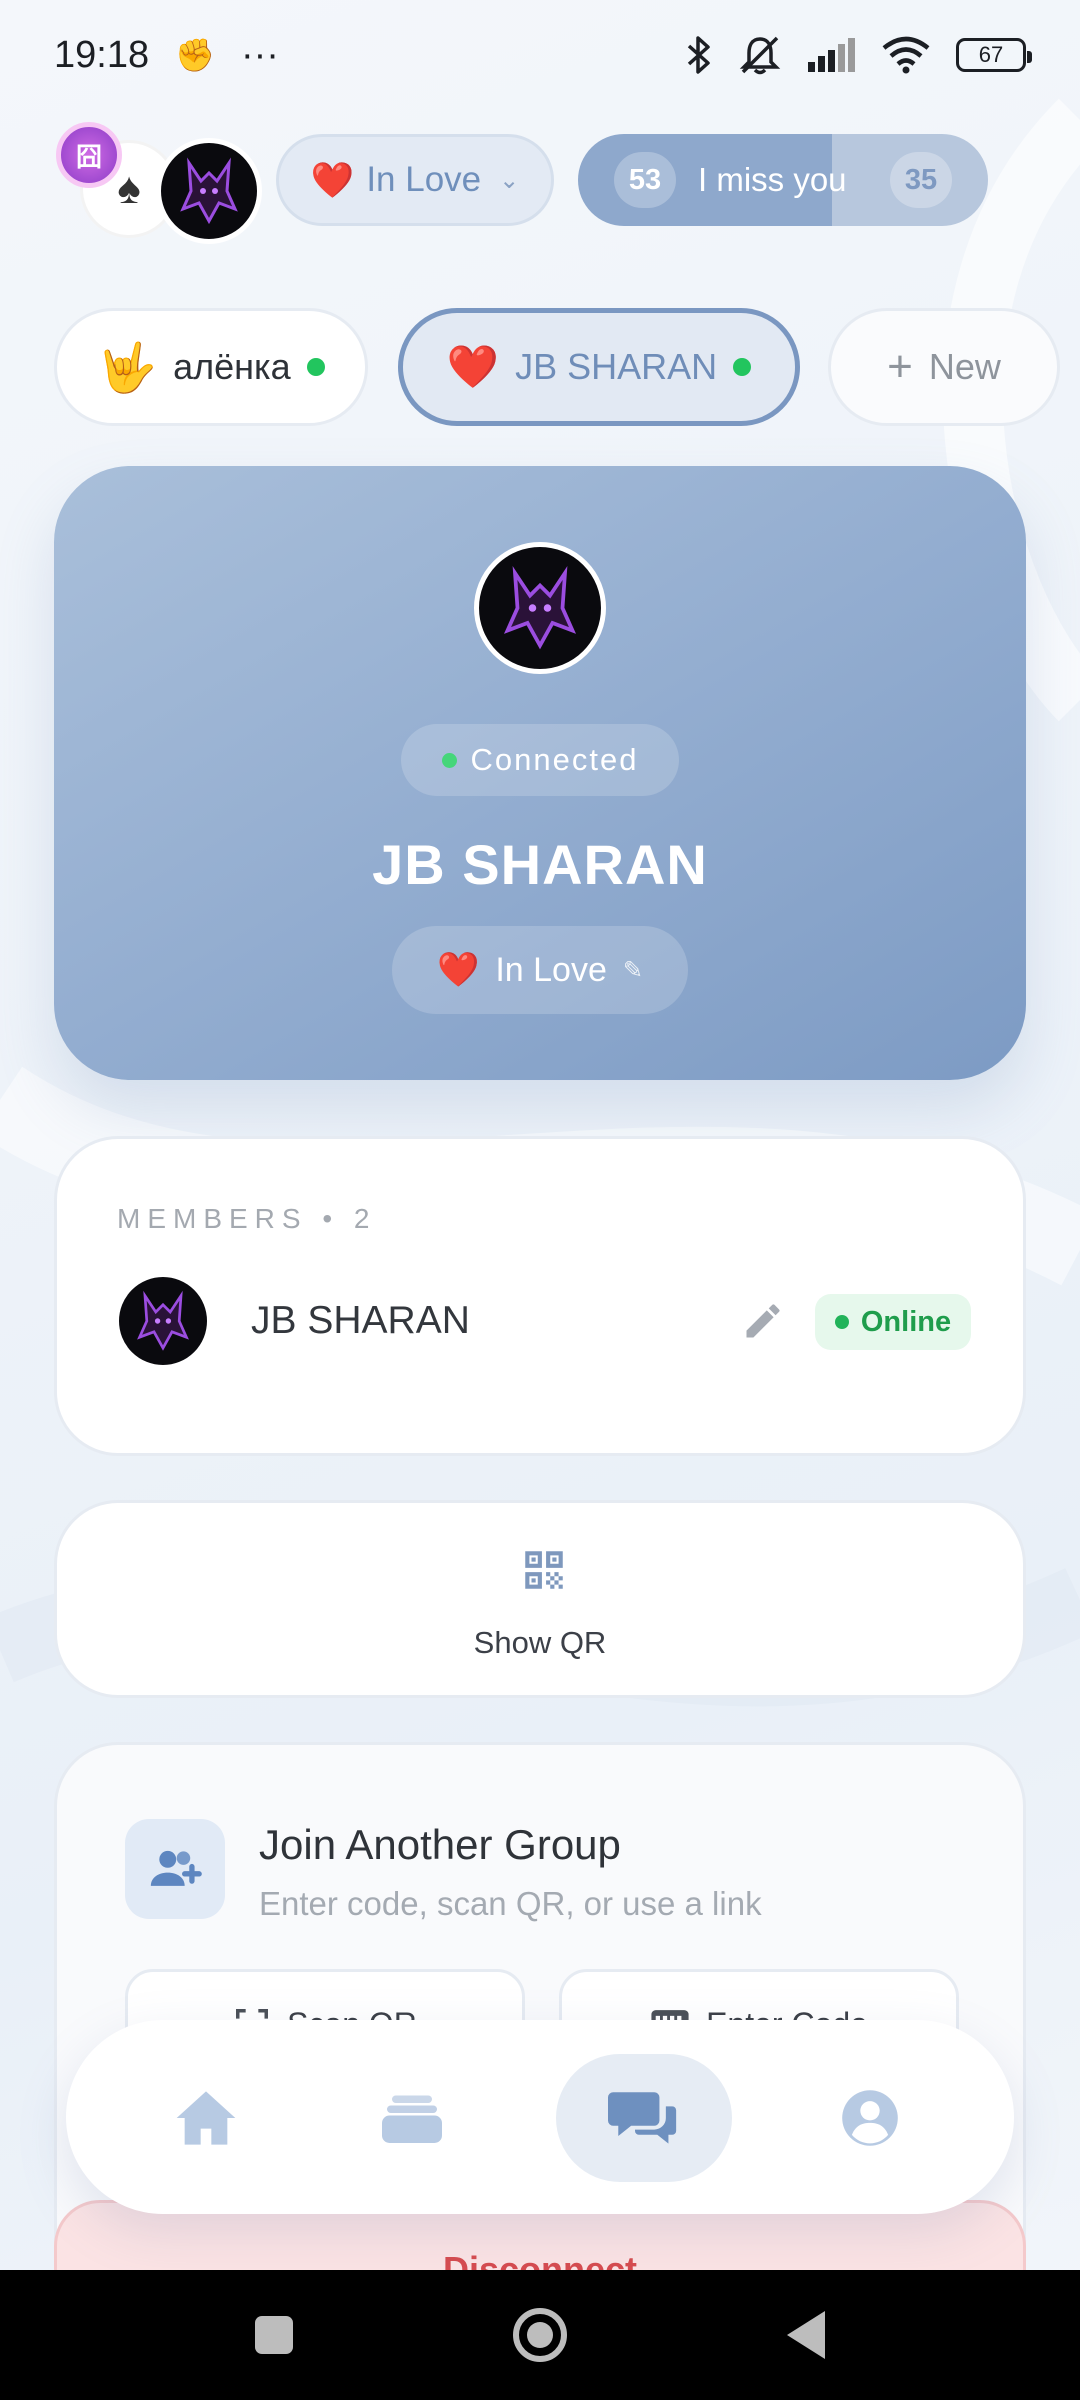  I want to click on bell-muted-icon, so click(760, 55).